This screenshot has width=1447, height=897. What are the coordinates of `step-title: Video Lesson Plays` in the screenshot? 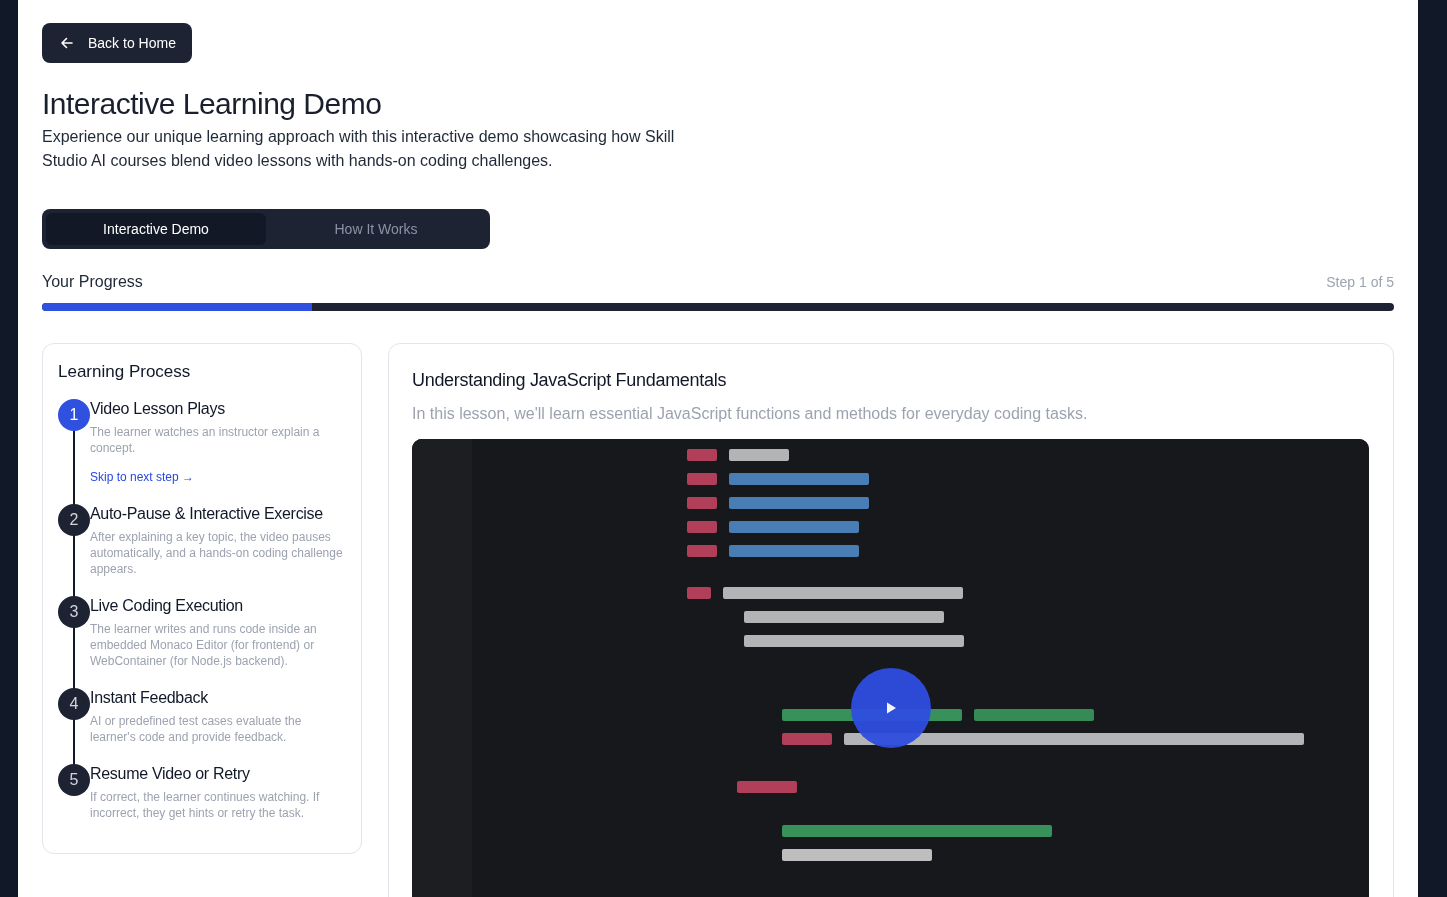 It's located at (158, 409).